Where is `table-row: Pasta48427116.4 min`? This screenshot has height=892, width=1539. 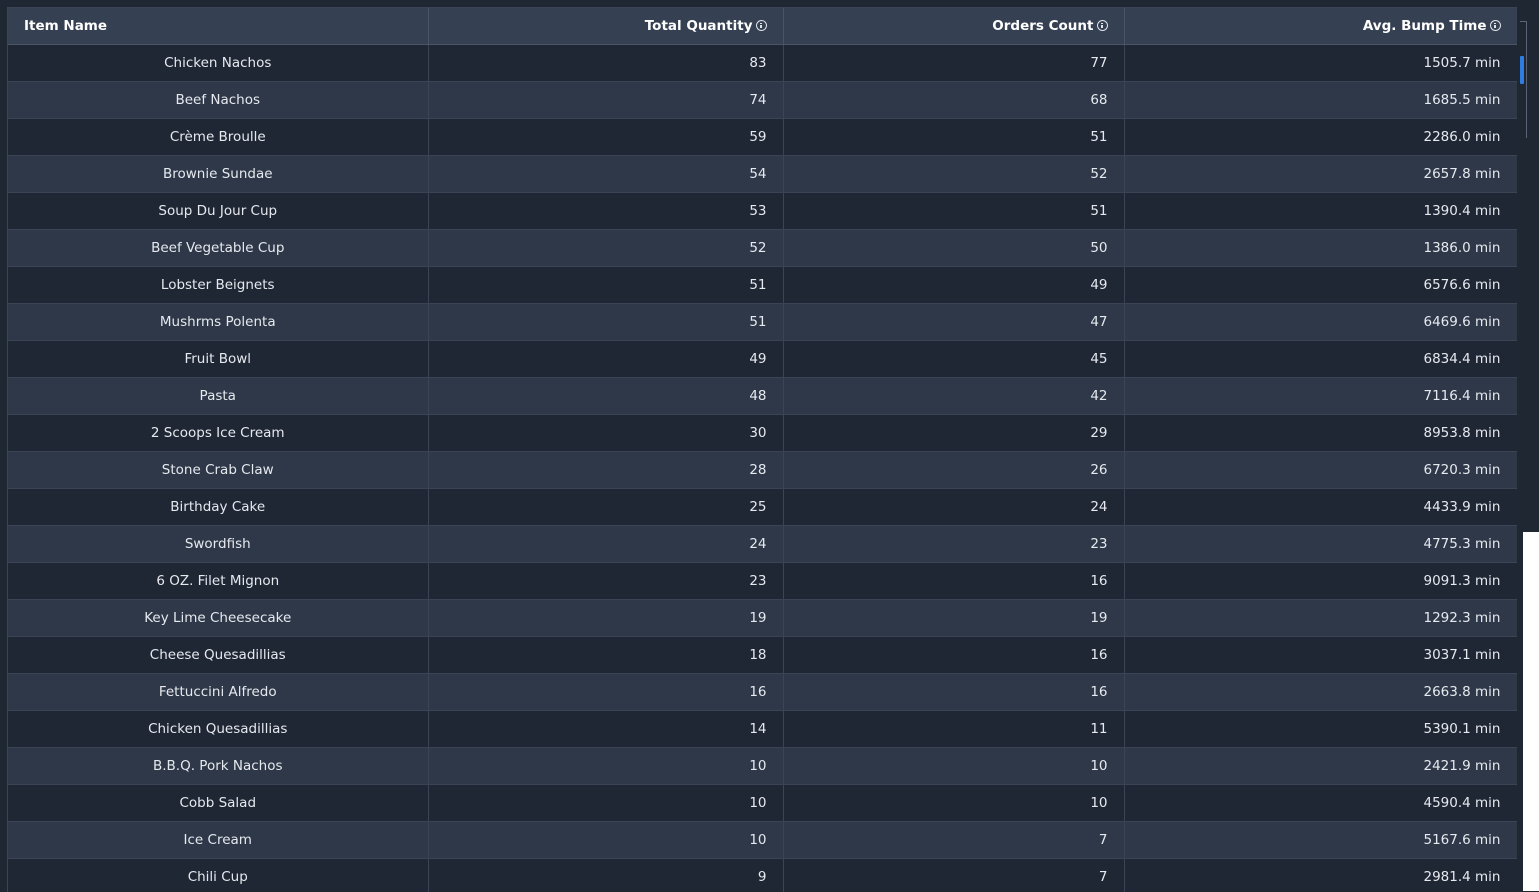
table-row: Pasta48427116.4 min is located at coordinates (762, 396).